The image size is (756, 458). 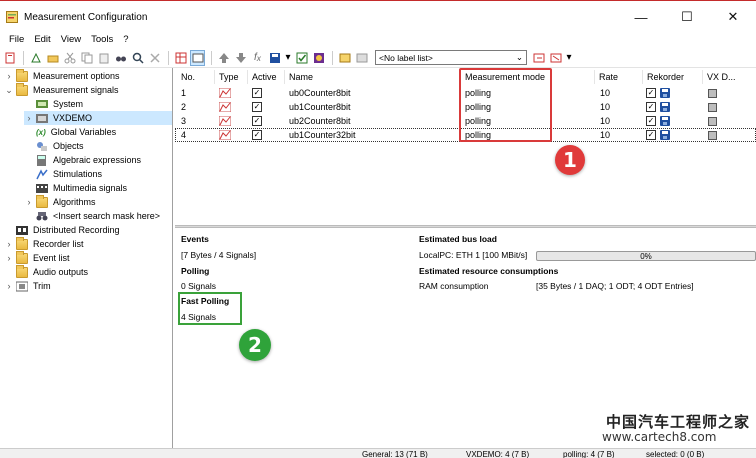 What do you see at coordinates (373, 77) in the screenshot?
I see `column-header-name: Name` at bounding box center [373, 77].